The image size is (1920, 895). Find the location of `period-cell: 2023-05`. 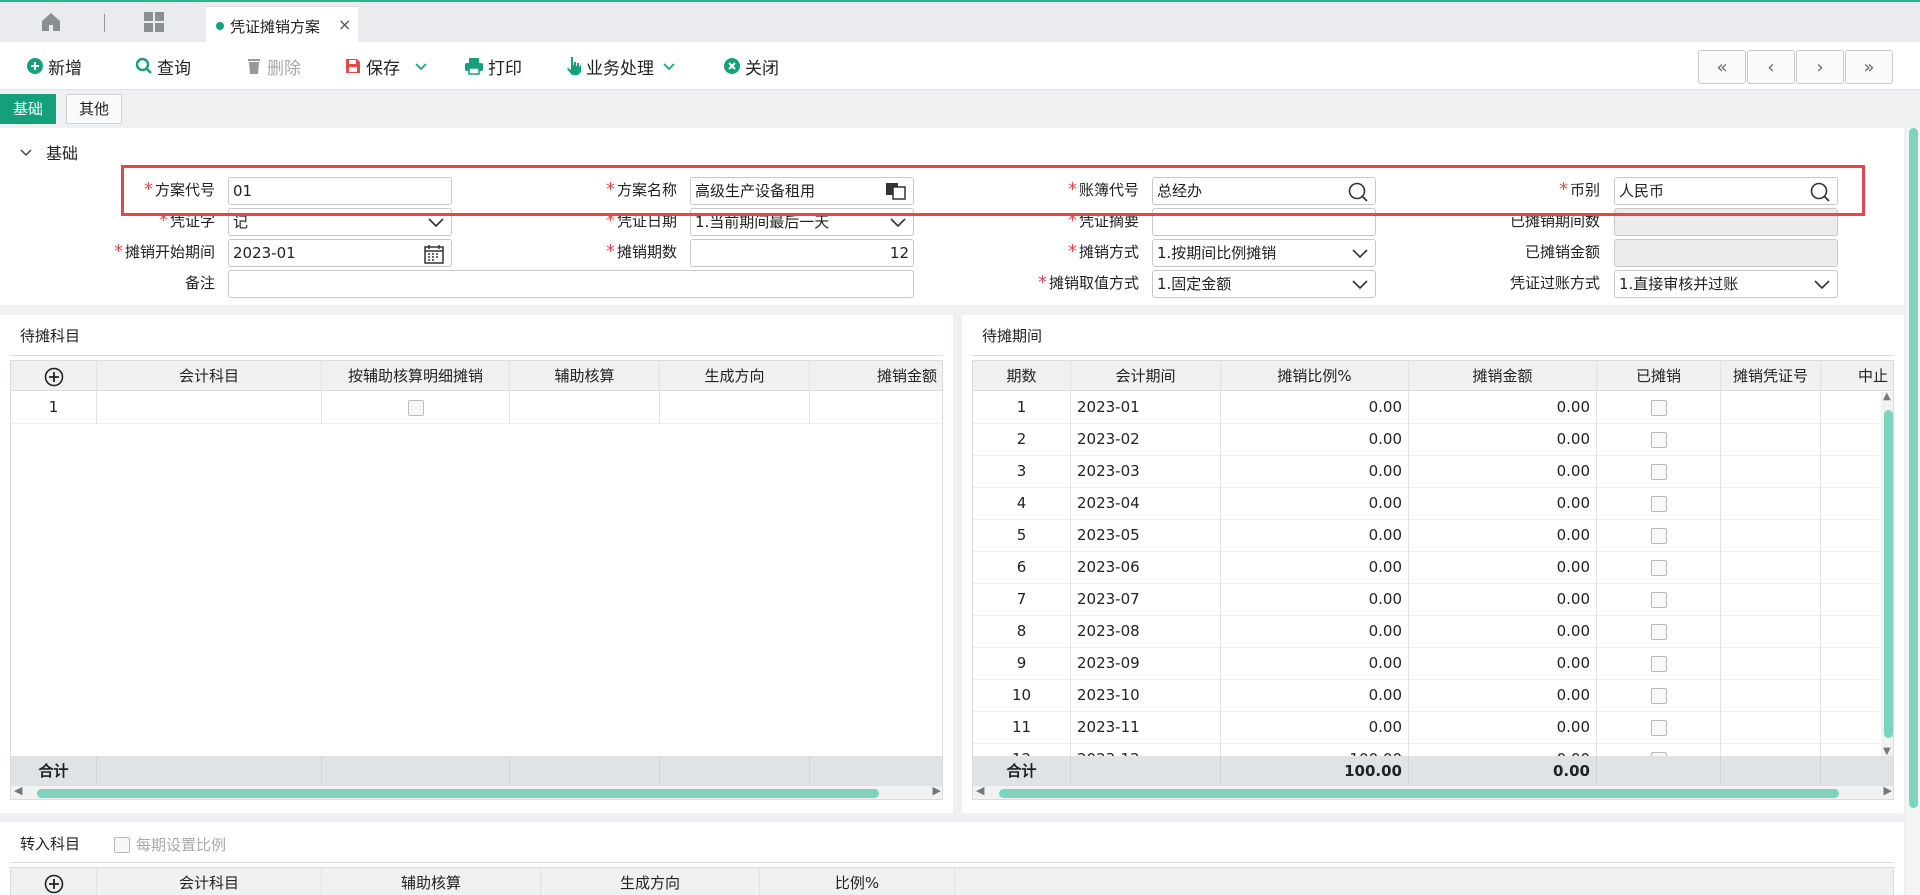

period-cell: 2023-05 is located at coordinates (1146, 535).